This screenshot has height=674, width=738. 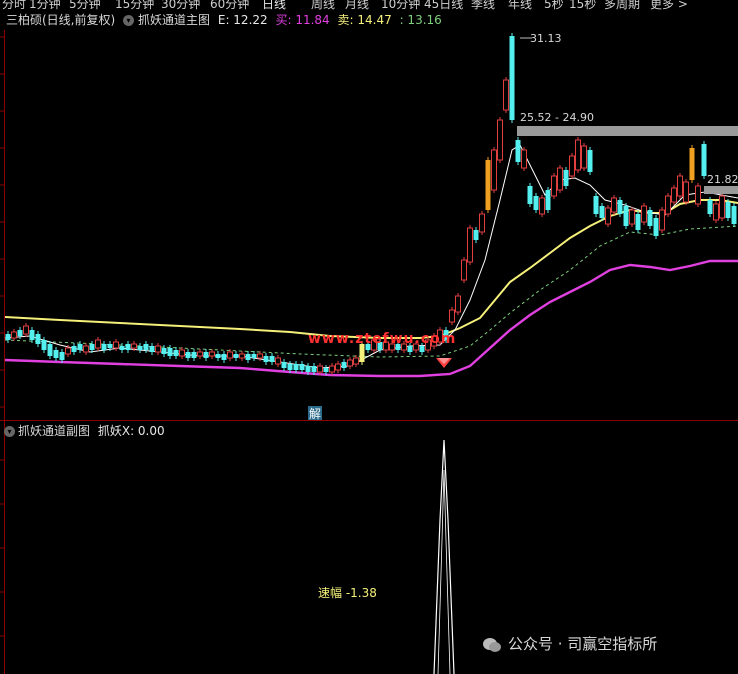 I want to click on wechat-watermark: 公众号 · 司赢空指标所, so click(x=569, y=643).